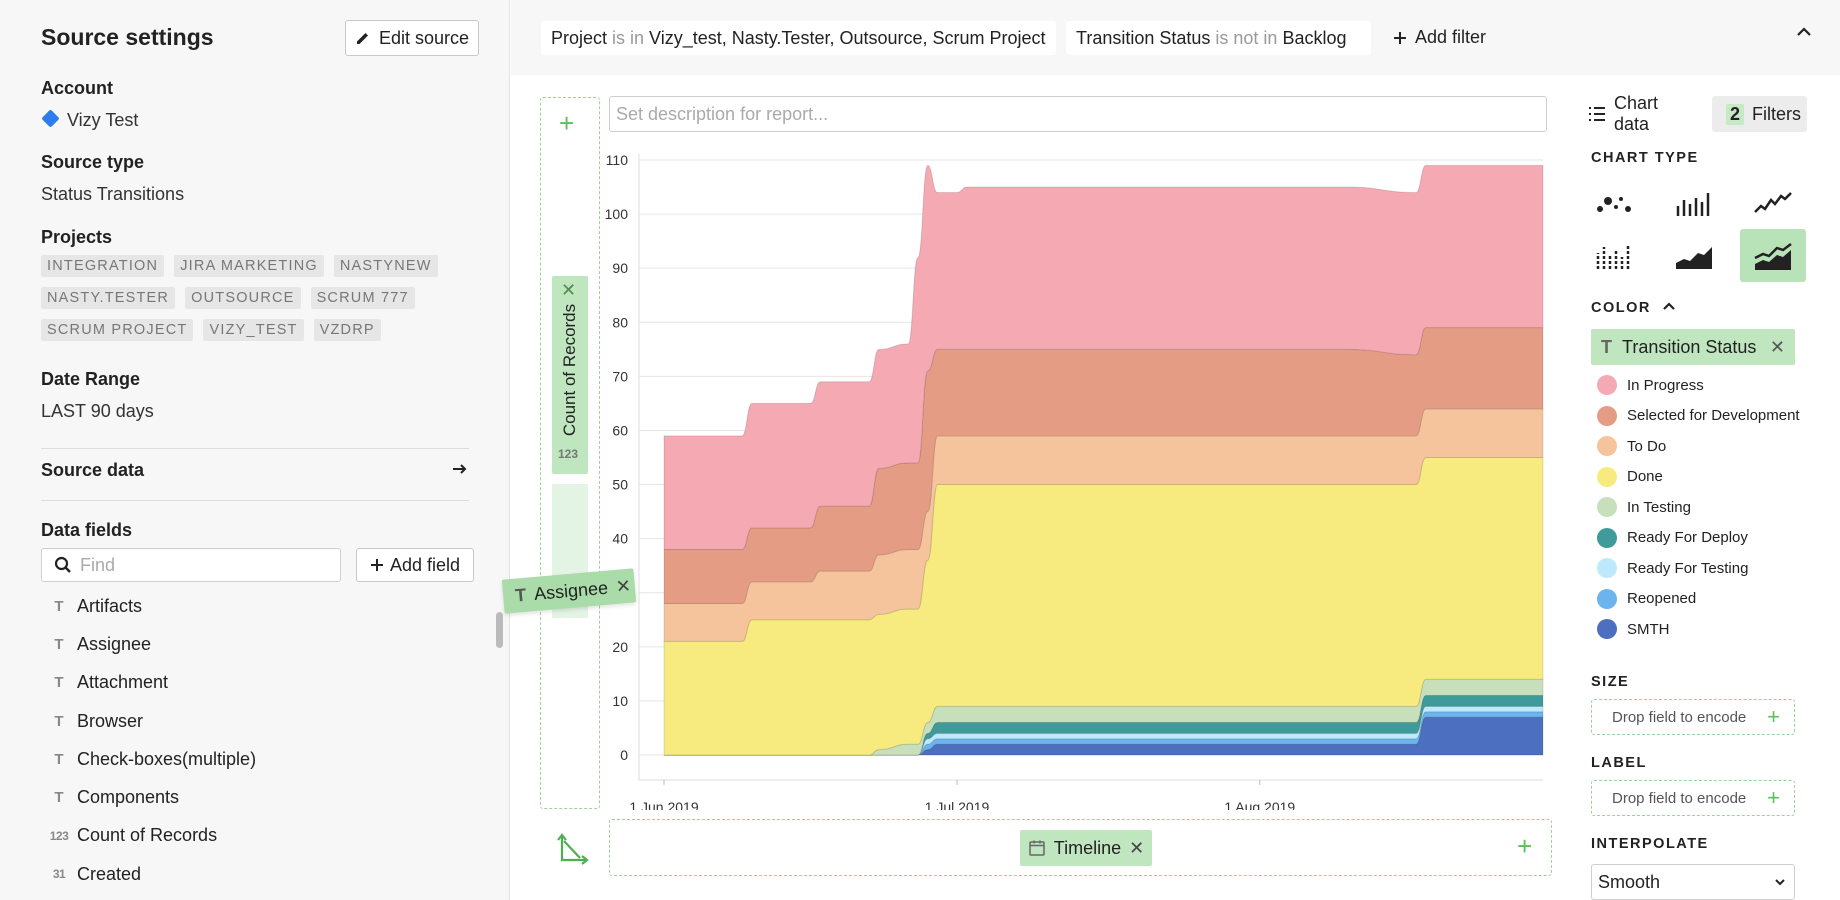  Describe the element at coordinates (1648, 629) in the screenshot. I see `legend-label: SMTH` at that location.